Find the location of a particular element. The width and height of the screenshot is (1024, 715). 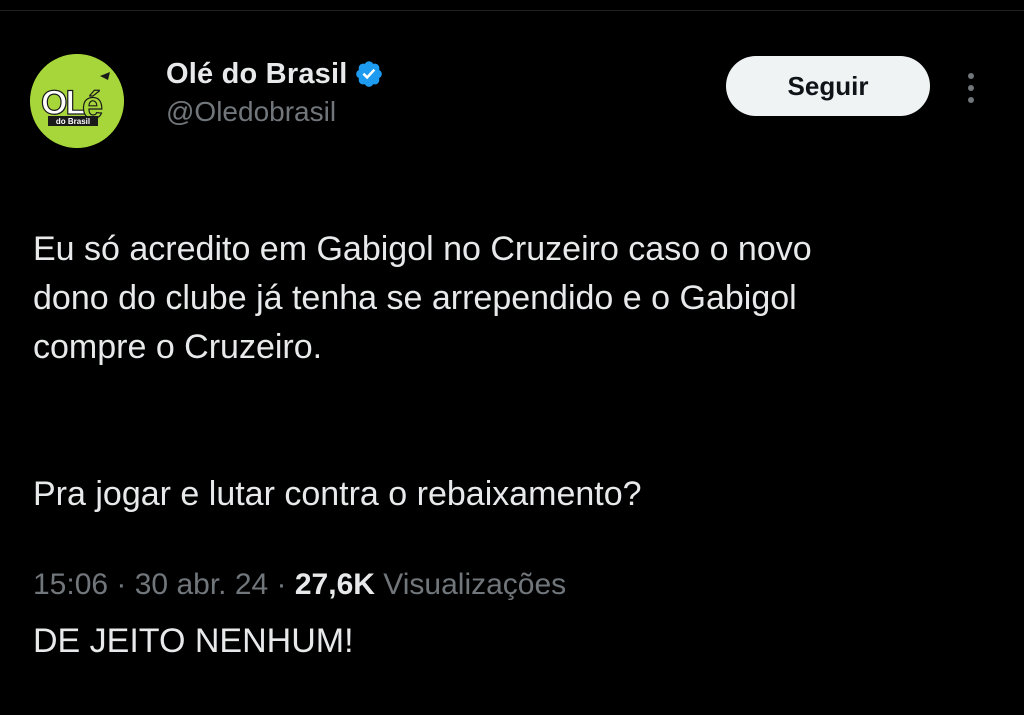

tweet-time: 15:06 is located at coordinates (70, 584).